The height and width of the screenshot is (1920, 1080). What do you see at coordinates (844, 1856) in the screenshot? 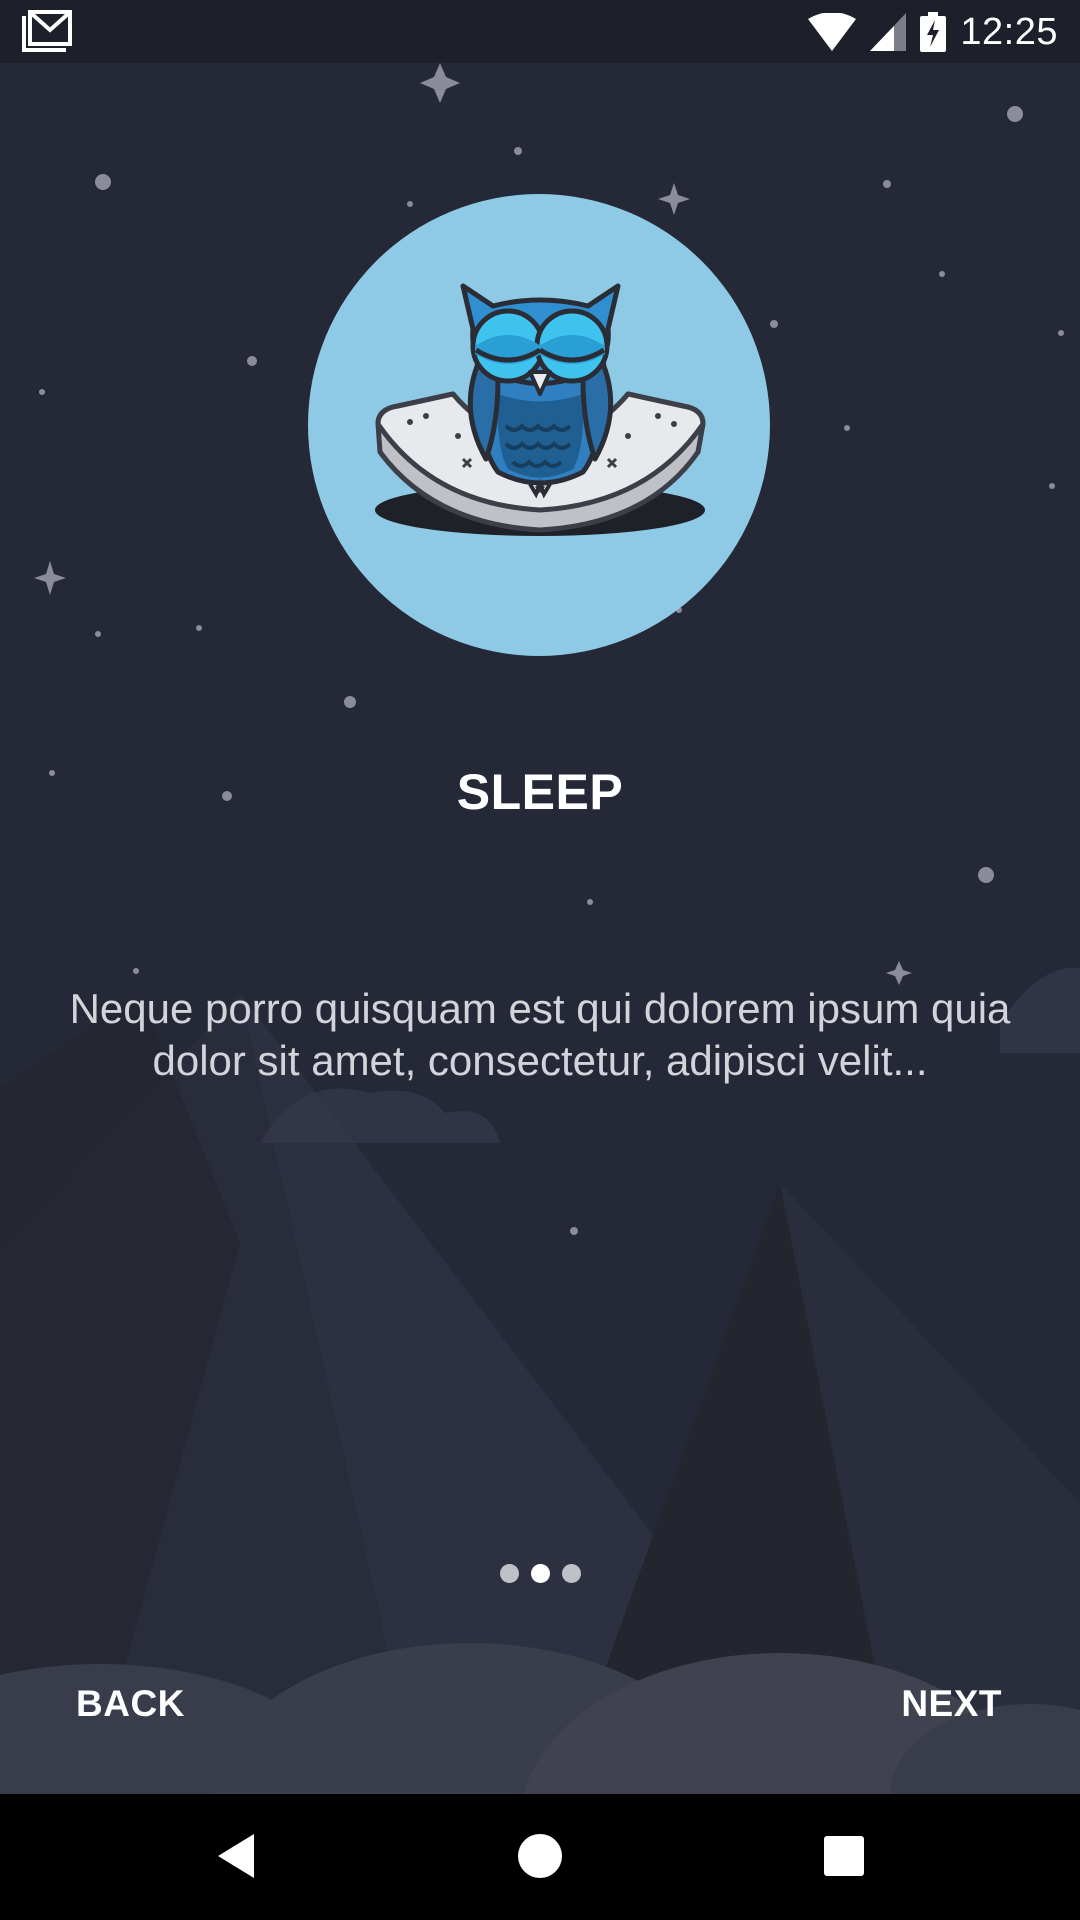
I see `recents-square-icon` at bounding box center [844, 1856].